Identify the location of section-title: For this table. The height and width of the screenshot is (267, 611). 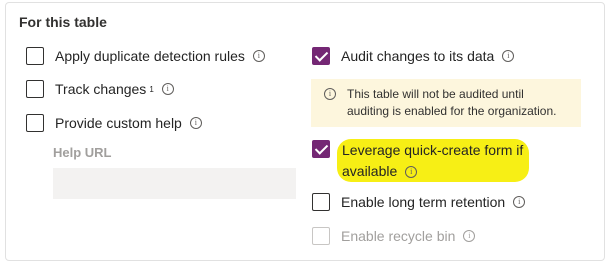
(63, 22).